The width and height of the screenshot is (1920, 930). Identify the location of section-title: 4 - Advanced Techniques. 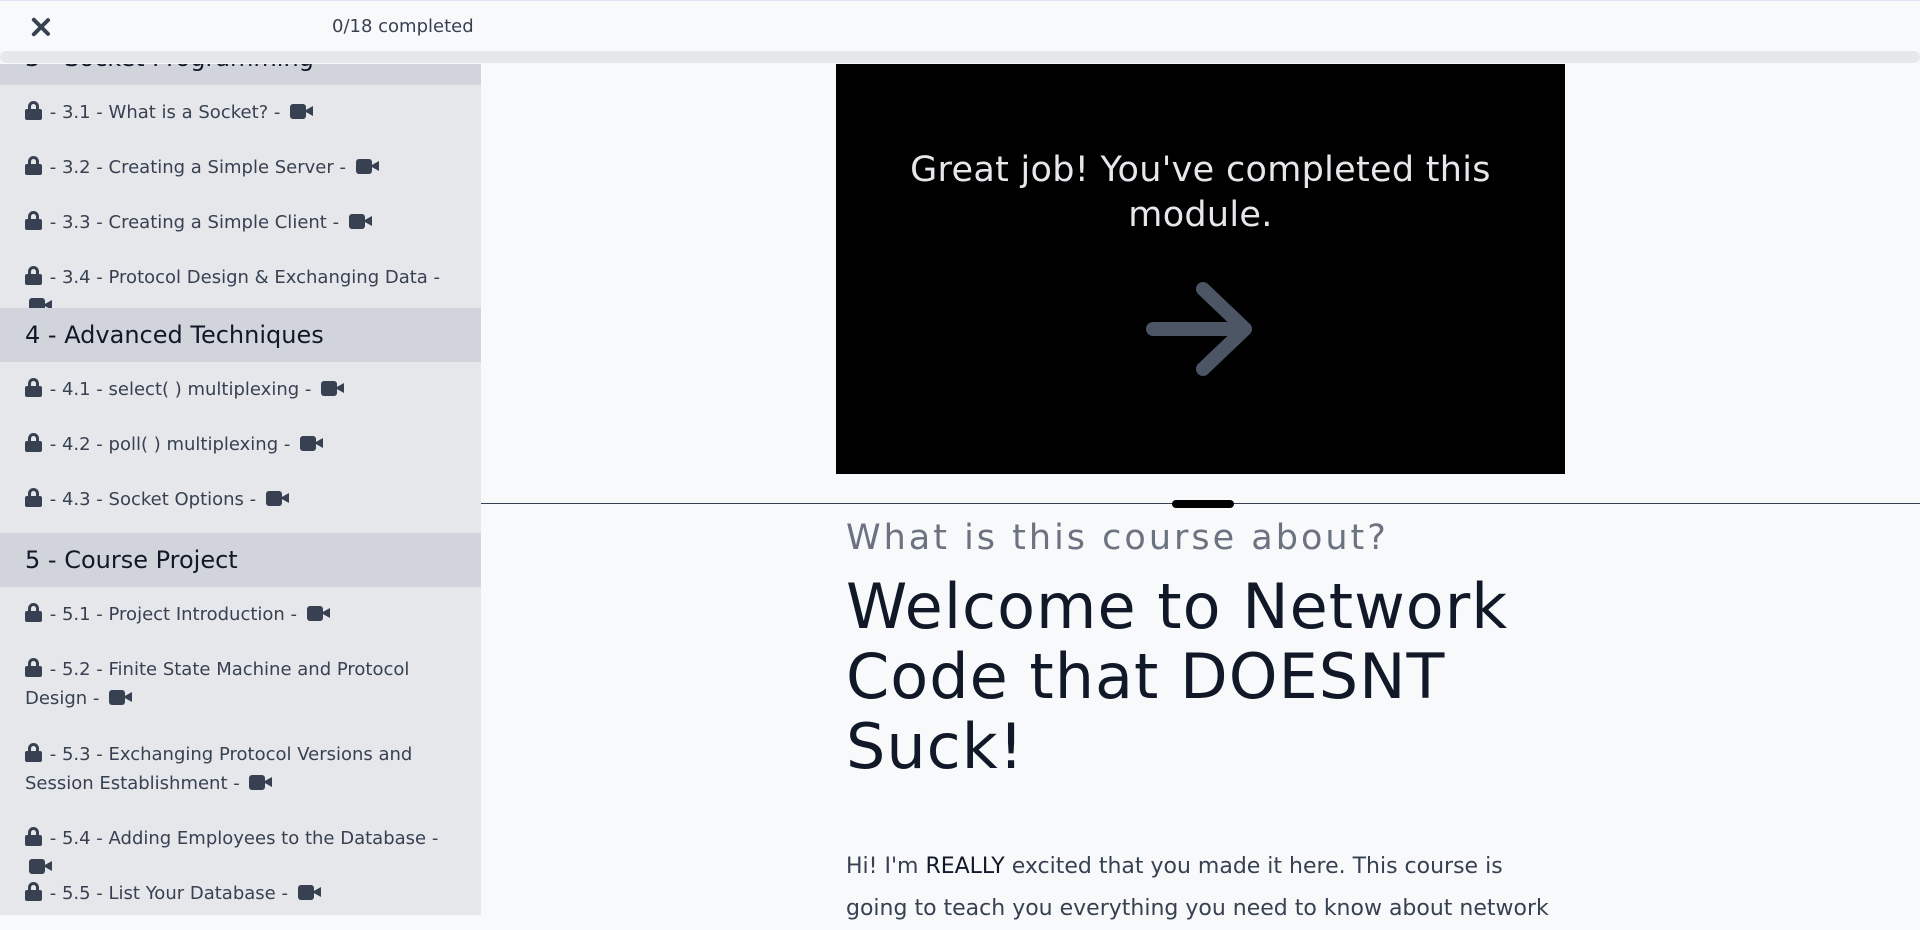
(174, 335).